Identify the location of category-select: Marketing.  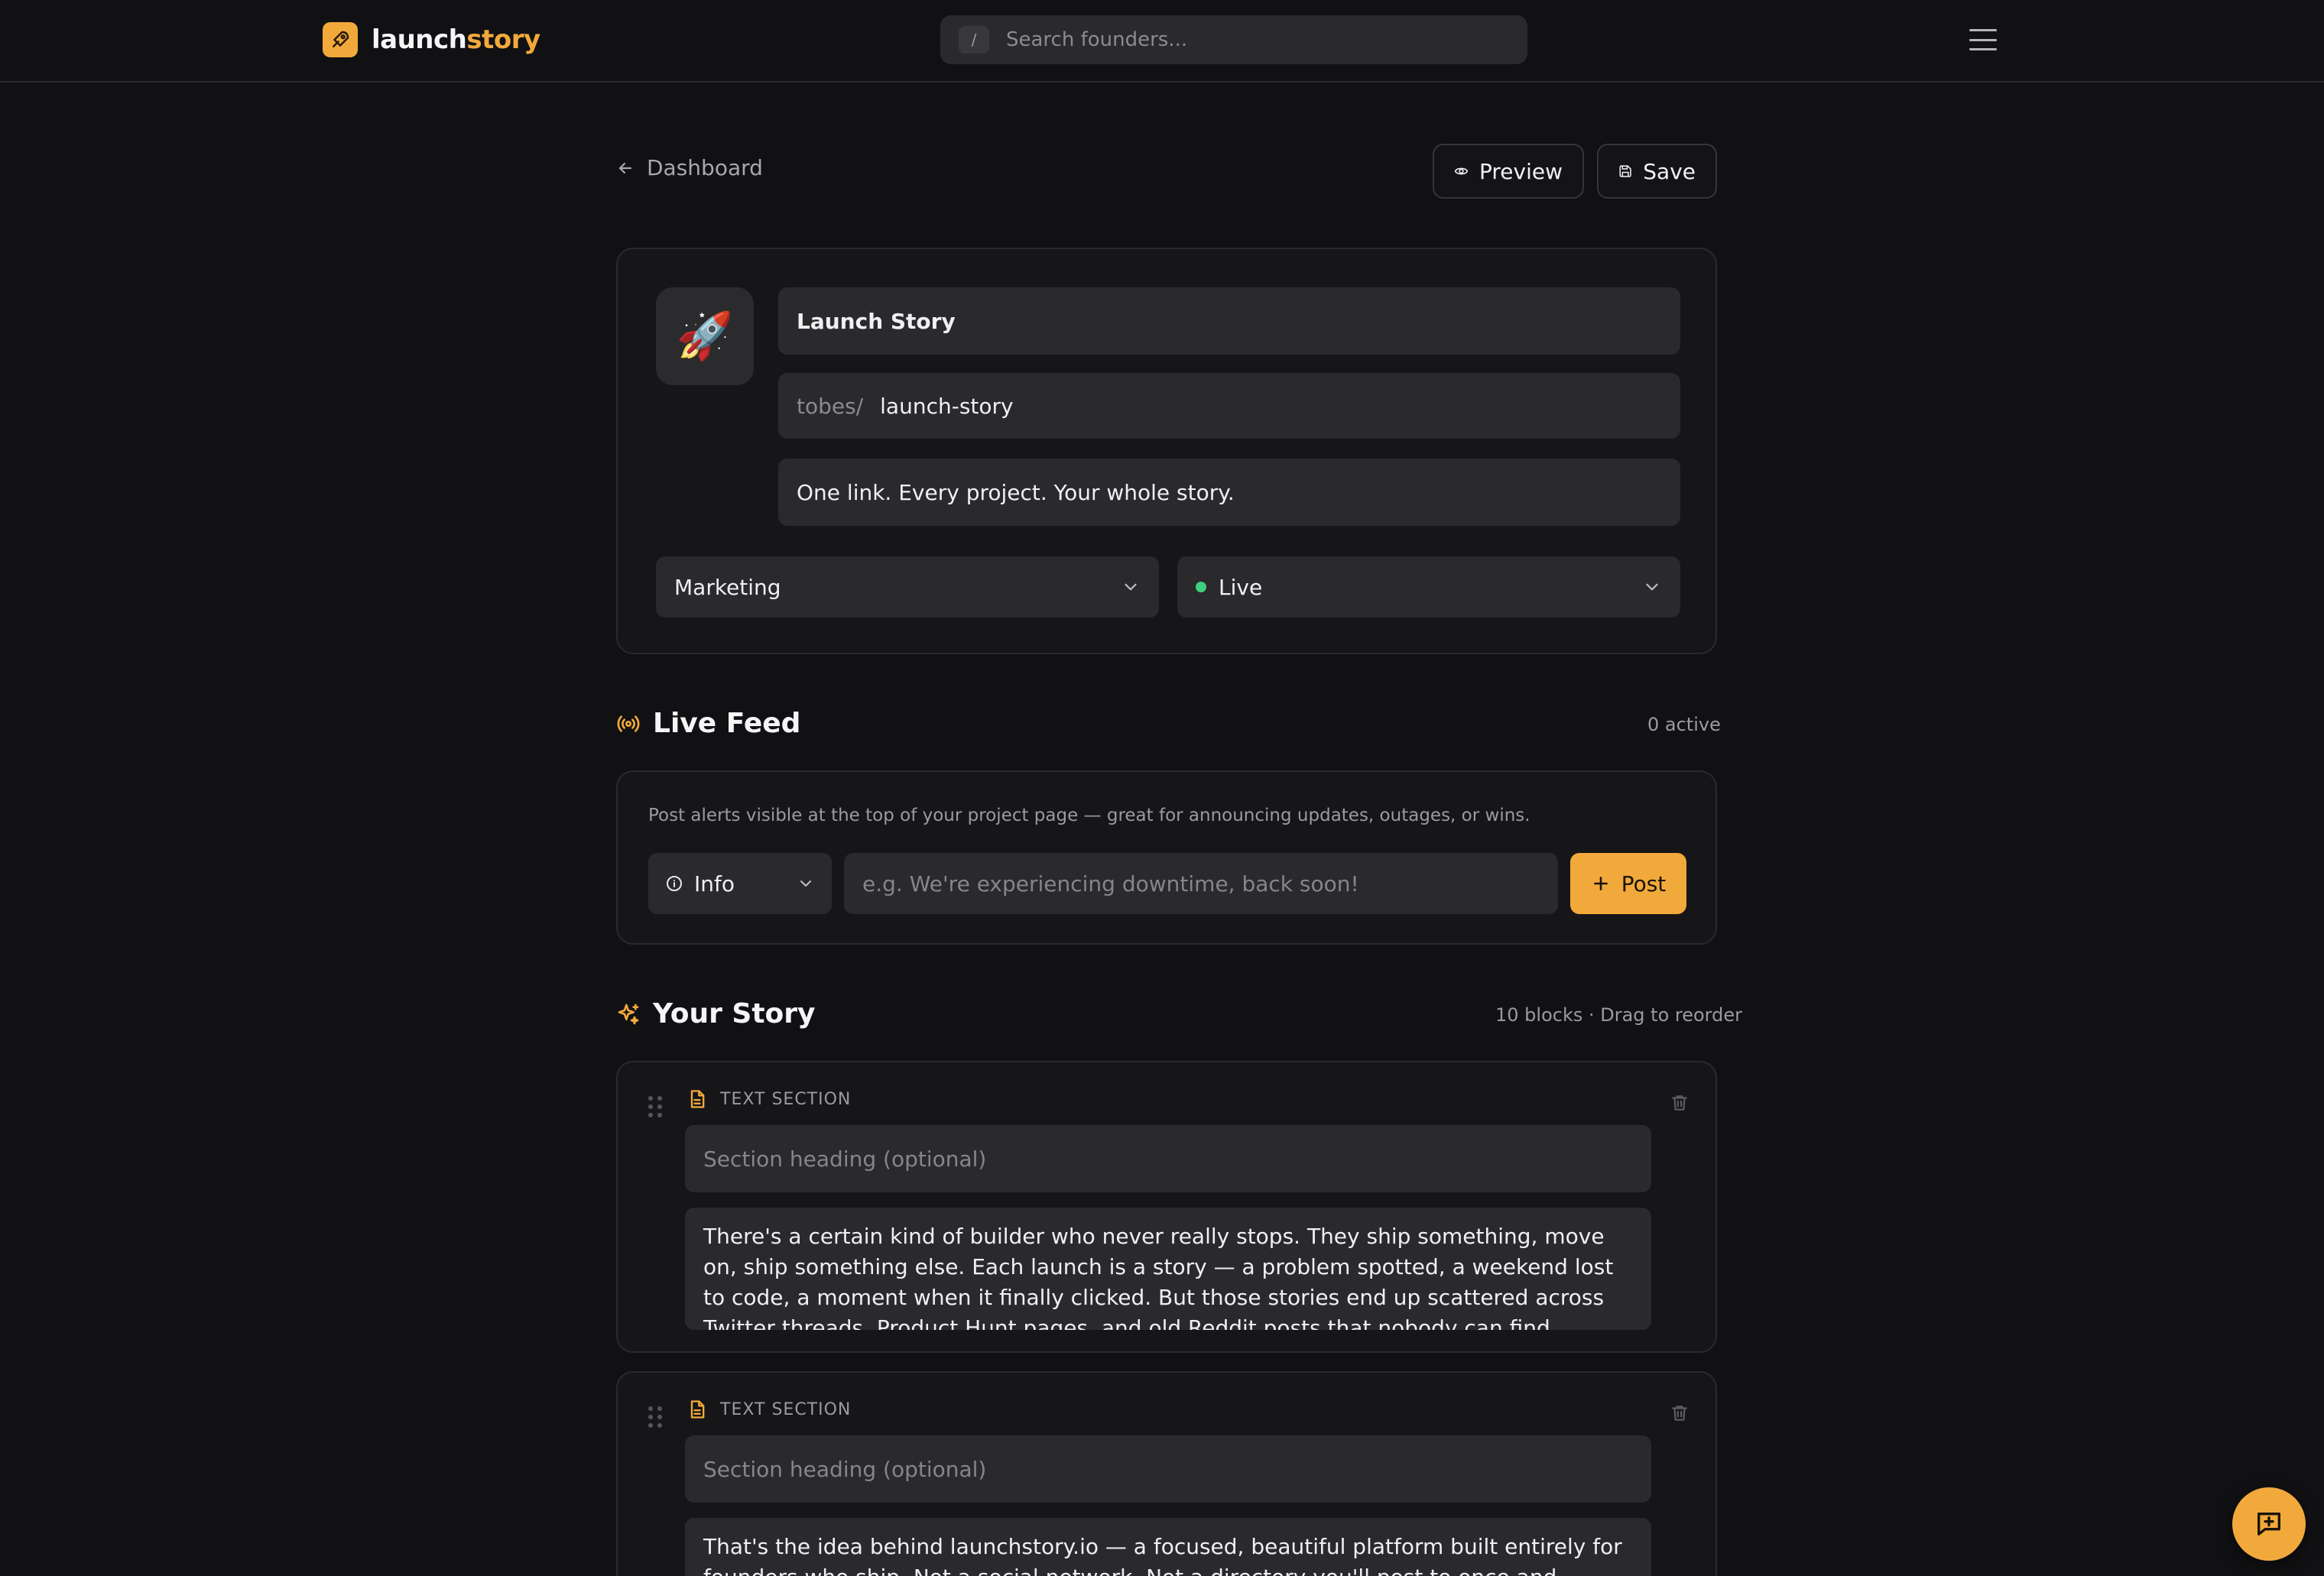
(907, 587).